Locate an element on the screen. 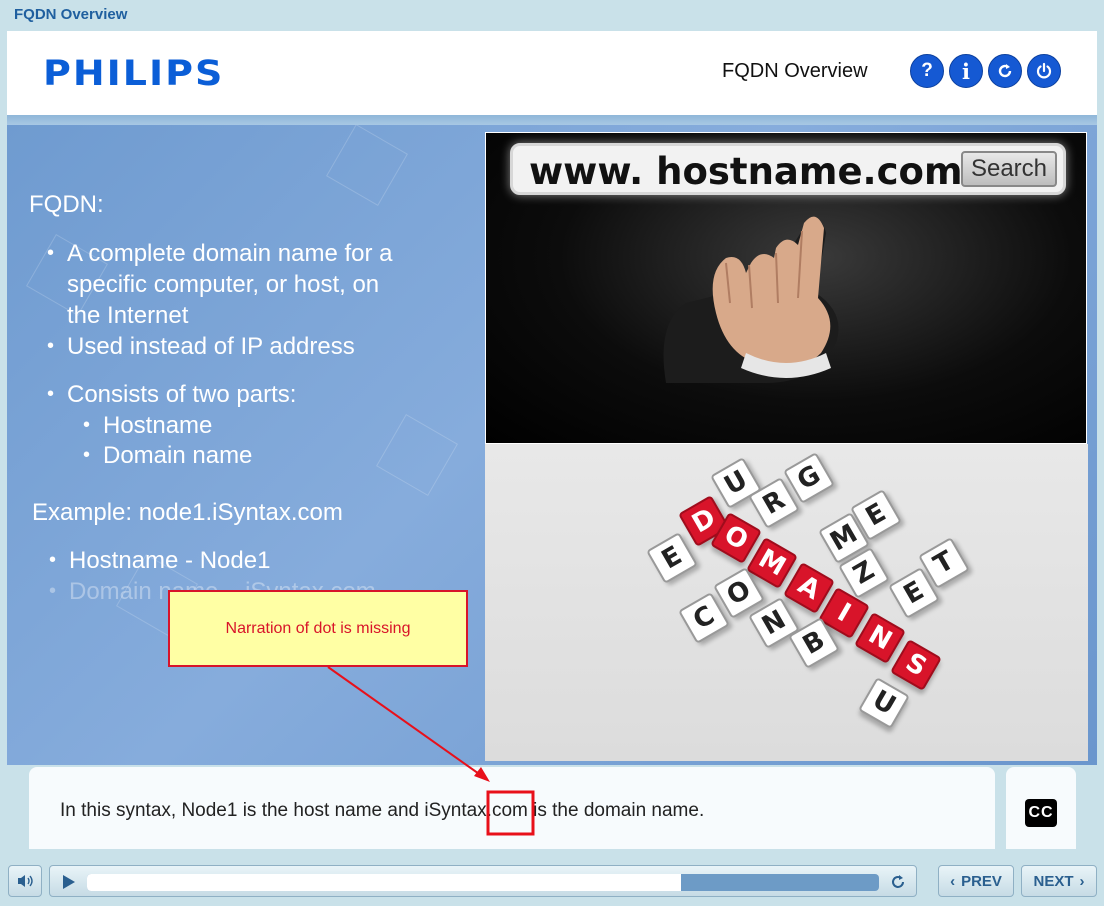  speaker-icon is located at coordinates (25, 881).